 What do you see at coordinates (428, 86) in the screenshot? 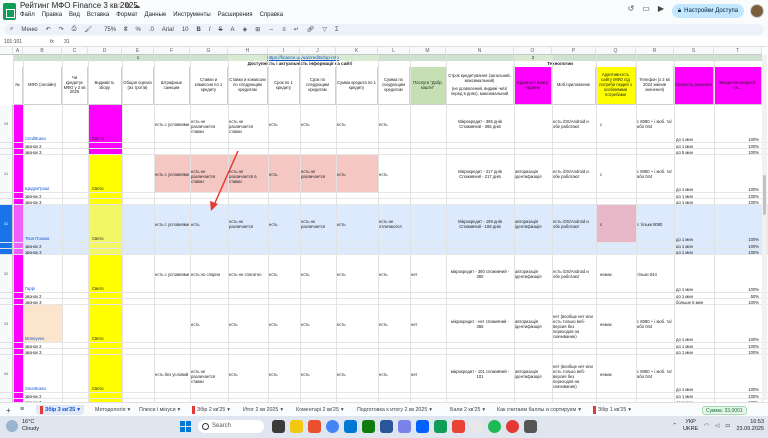
I see `header-col-help: Послуги "Добр кошти"` at bounding box center [428, 86].